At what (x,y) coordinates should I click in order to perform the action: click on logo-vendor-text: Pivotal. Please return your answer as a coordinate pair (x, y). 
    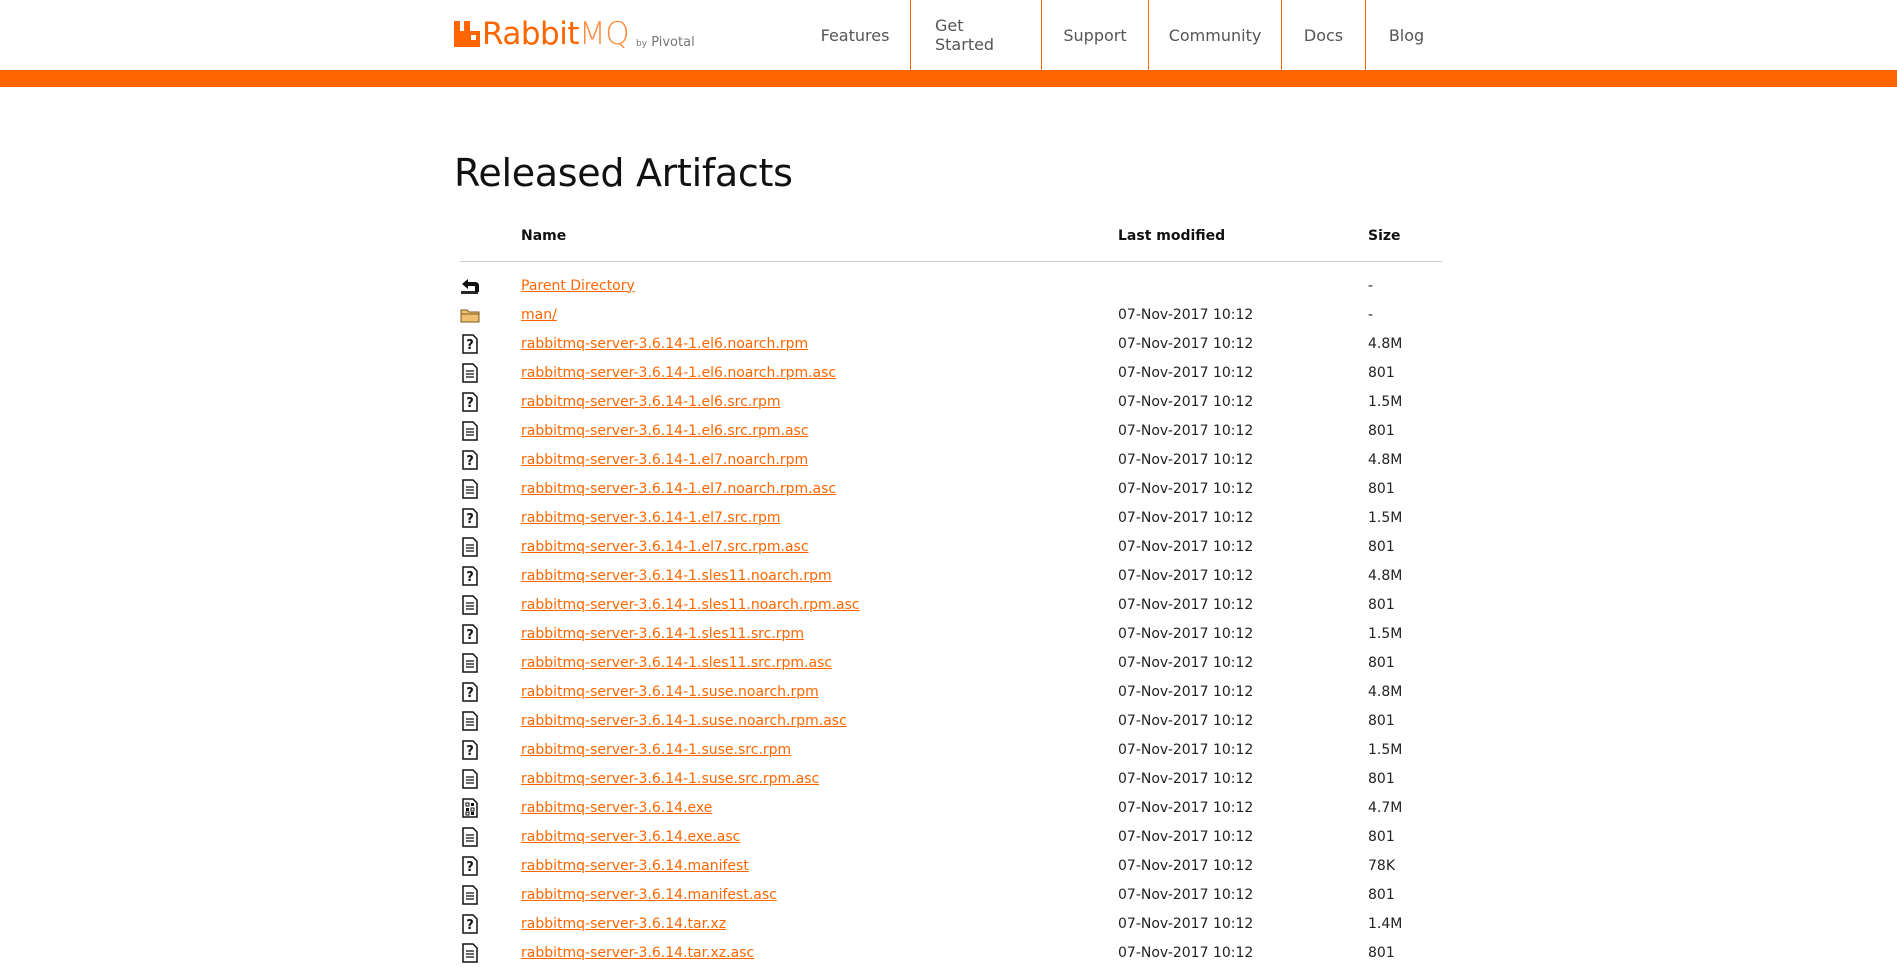
    Looking at the image, I should click on (673, 42).